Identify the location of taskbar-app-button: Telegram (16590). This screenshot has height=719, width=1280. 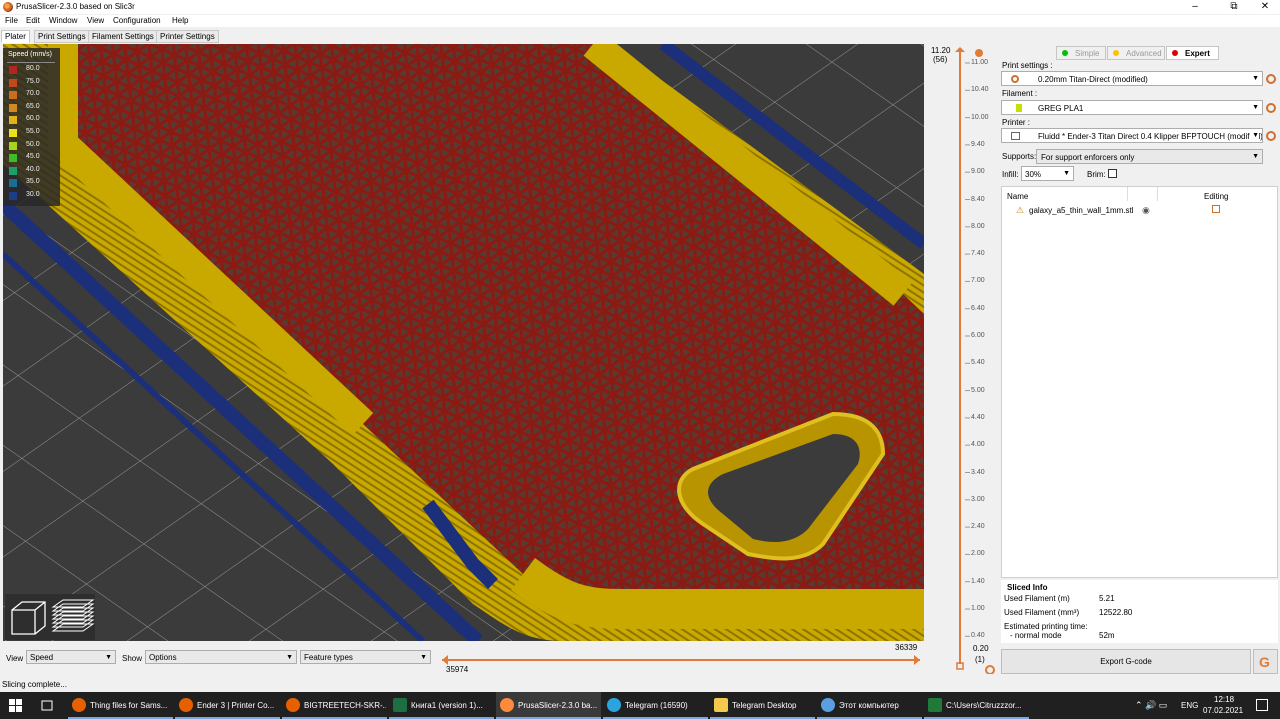
(655, 705).